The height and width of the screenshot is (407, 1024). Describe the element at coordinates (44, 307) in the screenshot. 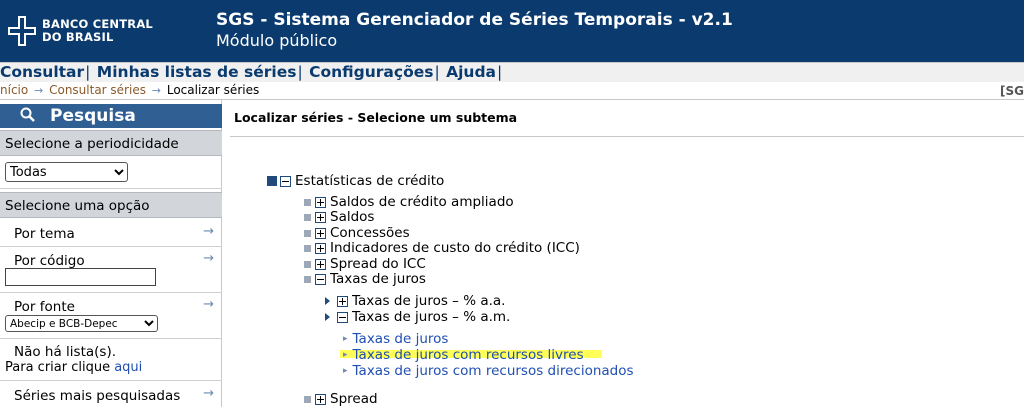

I see `by-source-label: Por fonte` at that location.